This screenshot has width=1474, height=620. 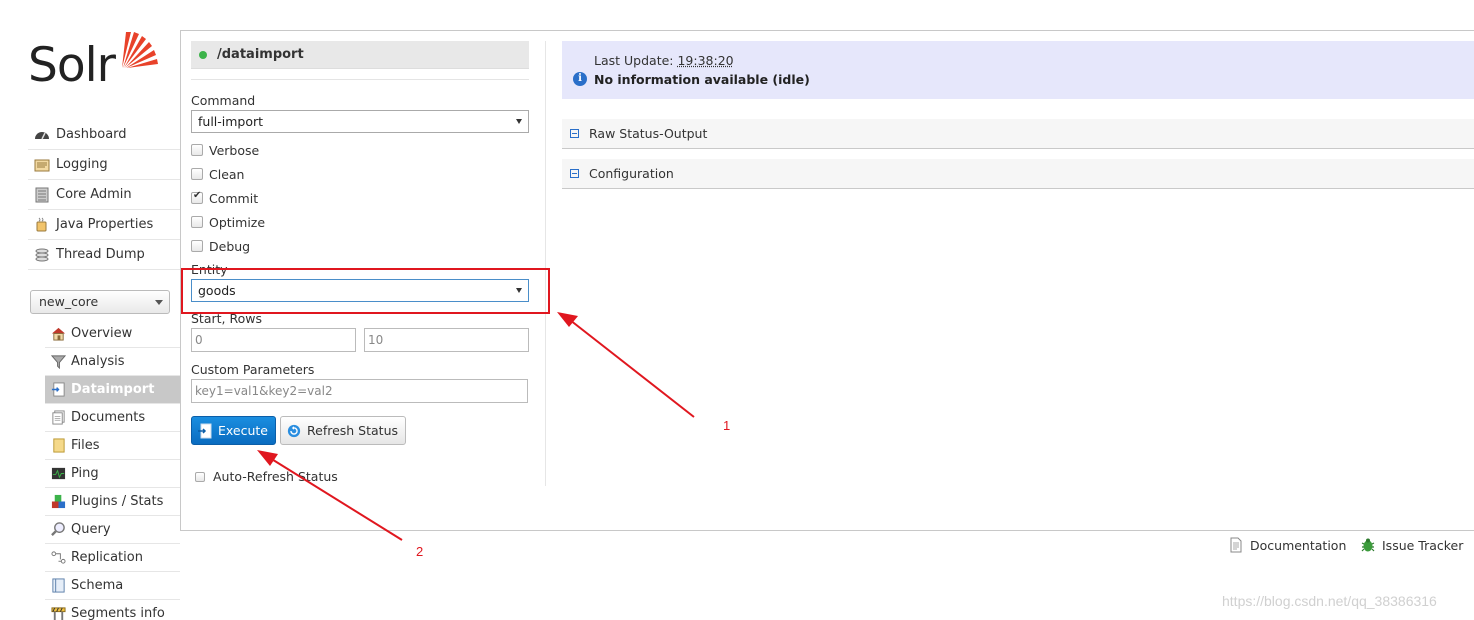 What do you see at coordinates (58, 557) in the screenshot?
I see `replication-icon` at bounding box center [58, 557].